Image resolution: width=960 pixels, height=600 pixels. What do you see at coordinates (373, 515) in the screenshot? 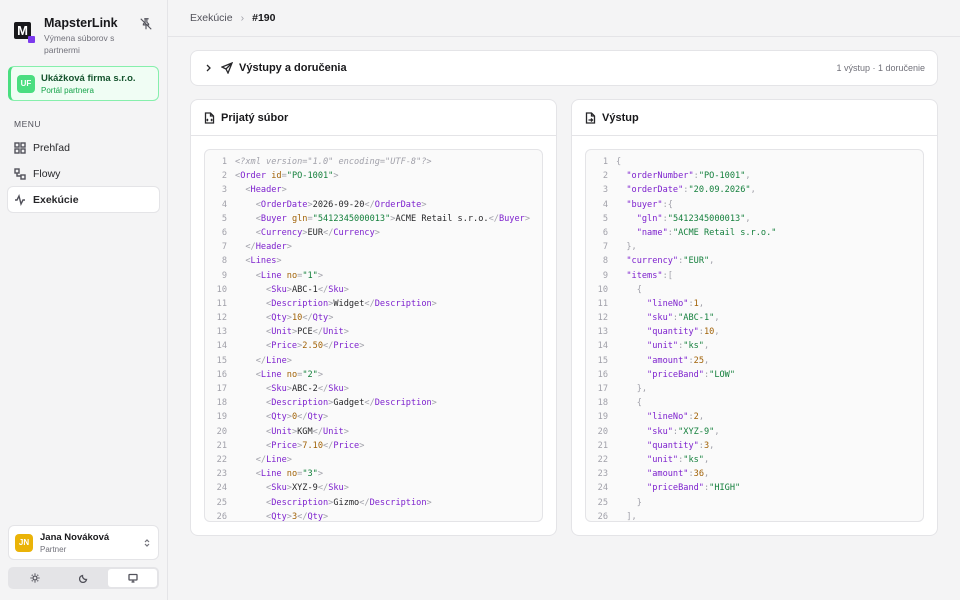
I see `code-line: 26 <Qty>3</Qty>` at bounding box center [373, 515].